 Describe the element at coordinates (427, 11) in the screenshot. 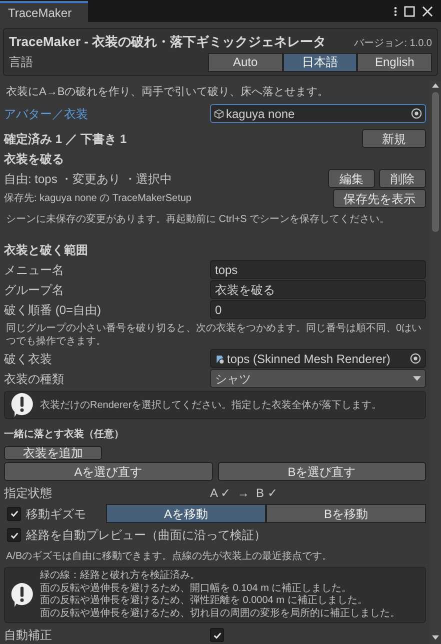

I see `close-icon` at that location.